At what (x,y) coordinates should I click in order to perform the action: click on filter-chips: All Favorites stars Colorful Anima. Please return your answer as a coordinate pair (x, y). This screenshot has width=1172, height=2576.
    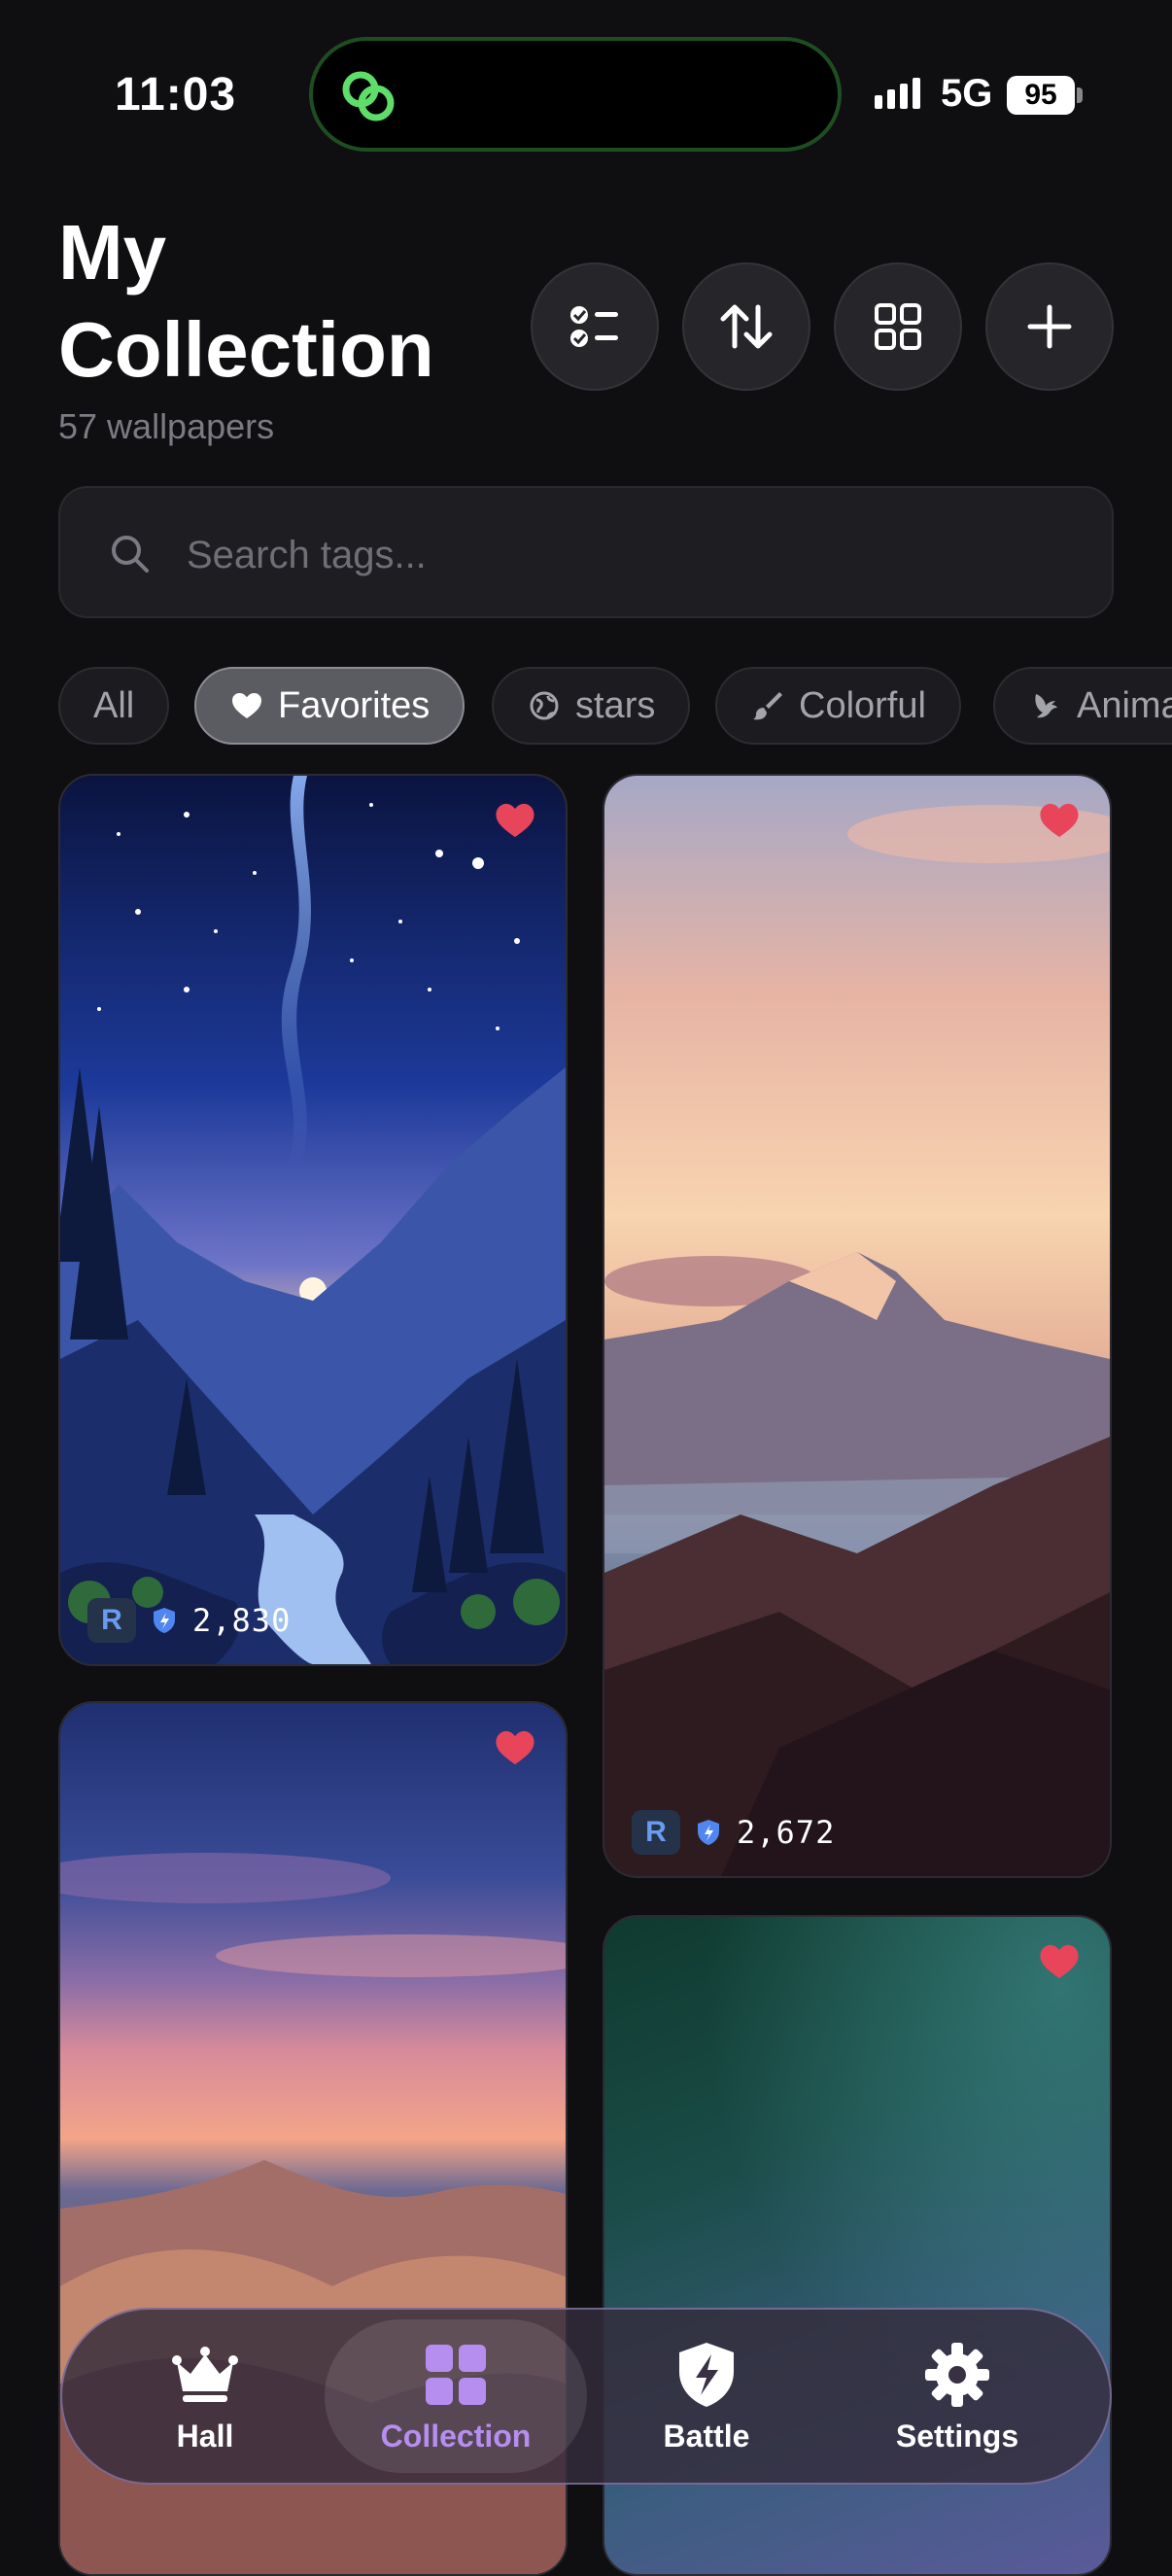
    Looking at the image, I should click on (615, 707).